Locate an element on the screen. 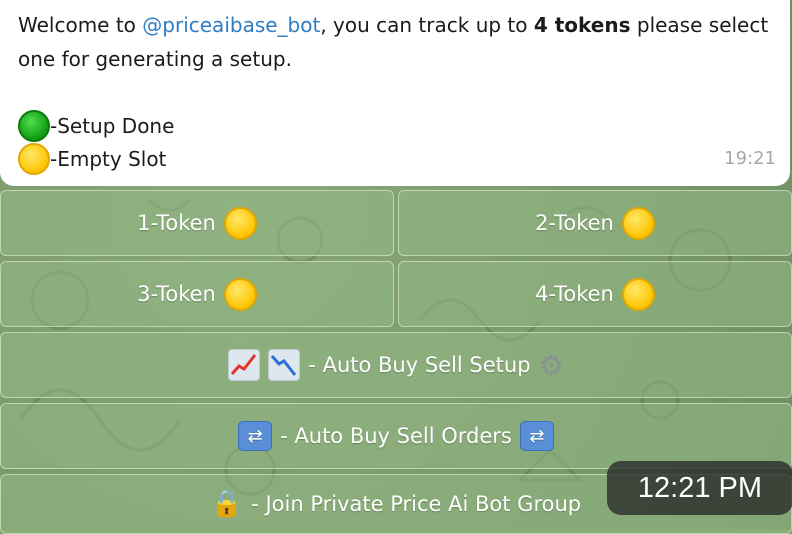  button-label: 3-Token is located at coordinates (176, 294).